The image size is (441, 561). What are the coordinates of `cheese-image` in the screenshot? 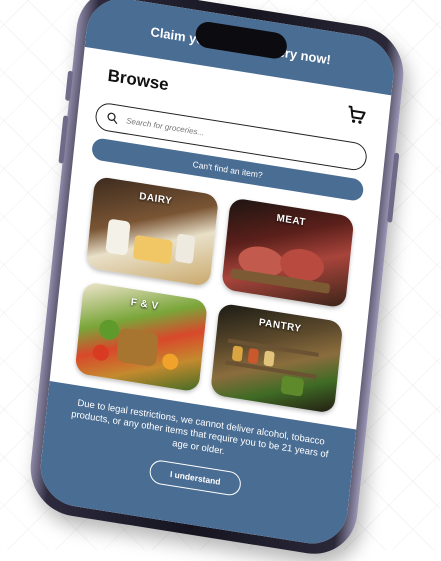 It's located at (152, 249).